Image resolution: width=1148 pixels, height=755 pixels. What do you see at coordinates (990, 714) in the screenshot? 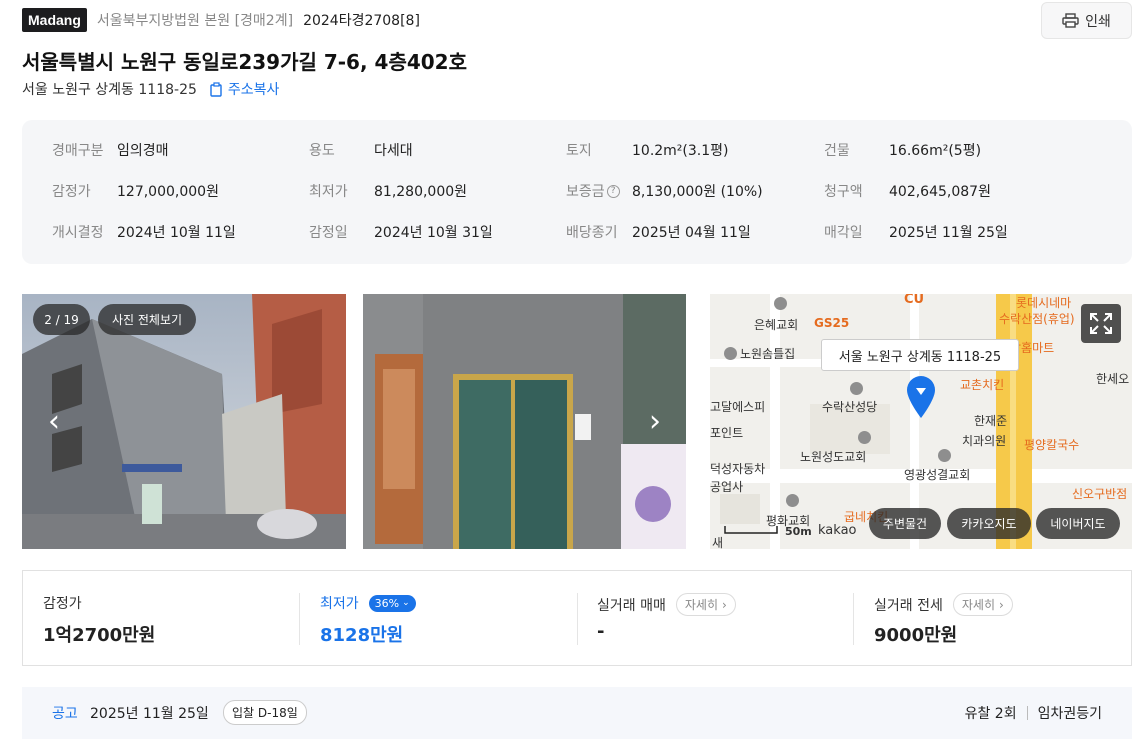
I see `fail-count: 유찰 2회` at bounding box center [990, 714].